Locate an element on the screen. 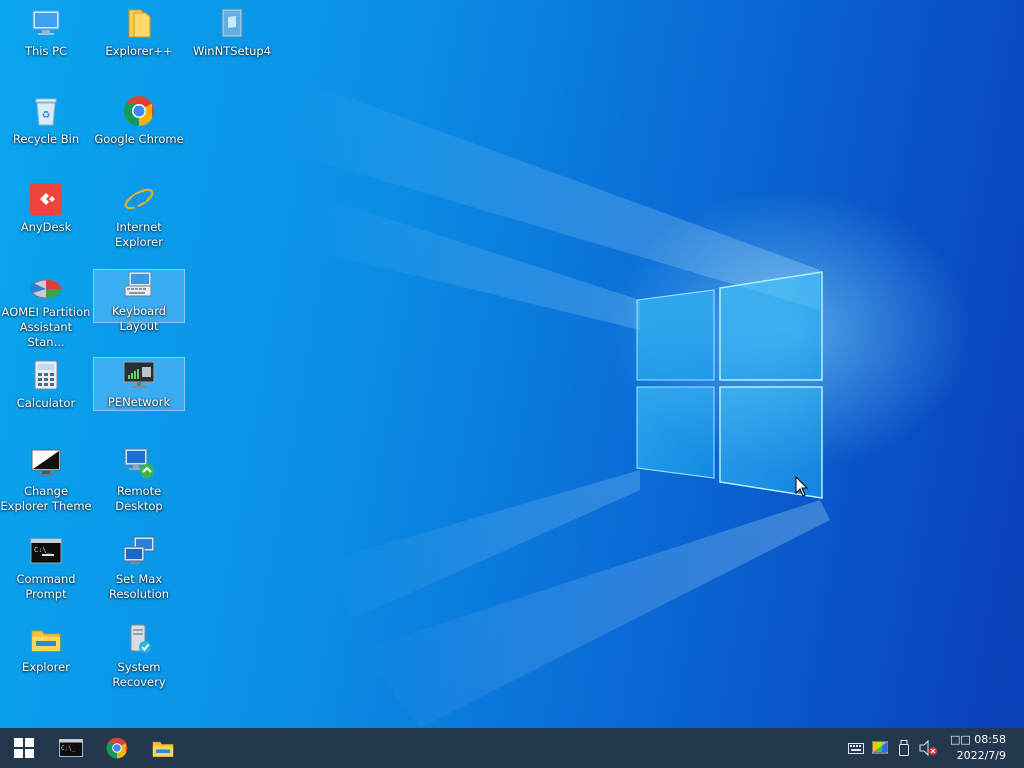 This screenshot has height=768, width=1024. desktop-icon-label: This PC is located at coordinates (46, 51).